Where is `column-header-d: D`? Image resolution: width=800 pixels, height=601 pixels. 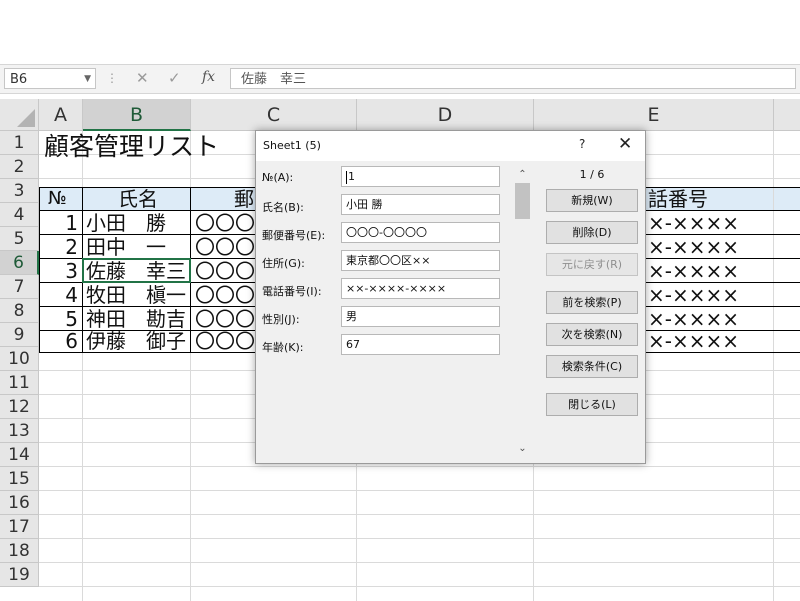
column-header-d: D is located at coordinates (445, 115).